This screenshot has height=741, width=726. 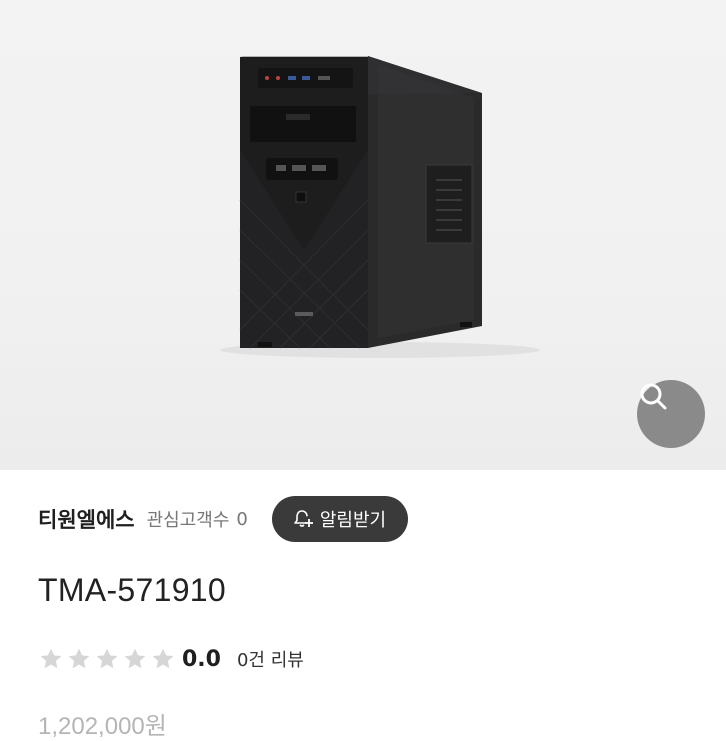 I want to click on bell-plus-icon, so click(x=303, y=519).